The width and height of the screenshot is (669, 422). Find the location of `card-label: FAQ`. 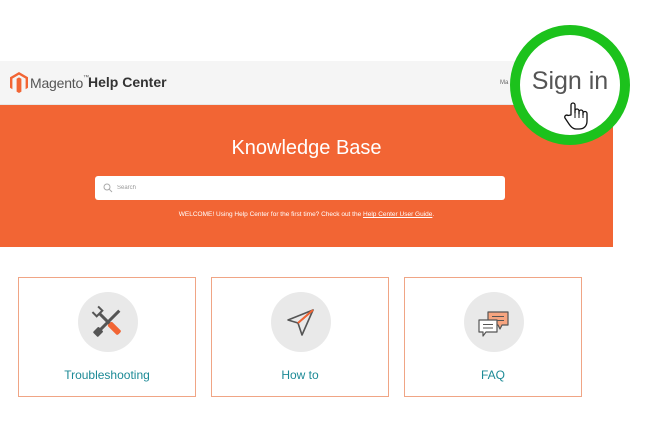

card-label: FAQ is located at coordinates (492, 375).